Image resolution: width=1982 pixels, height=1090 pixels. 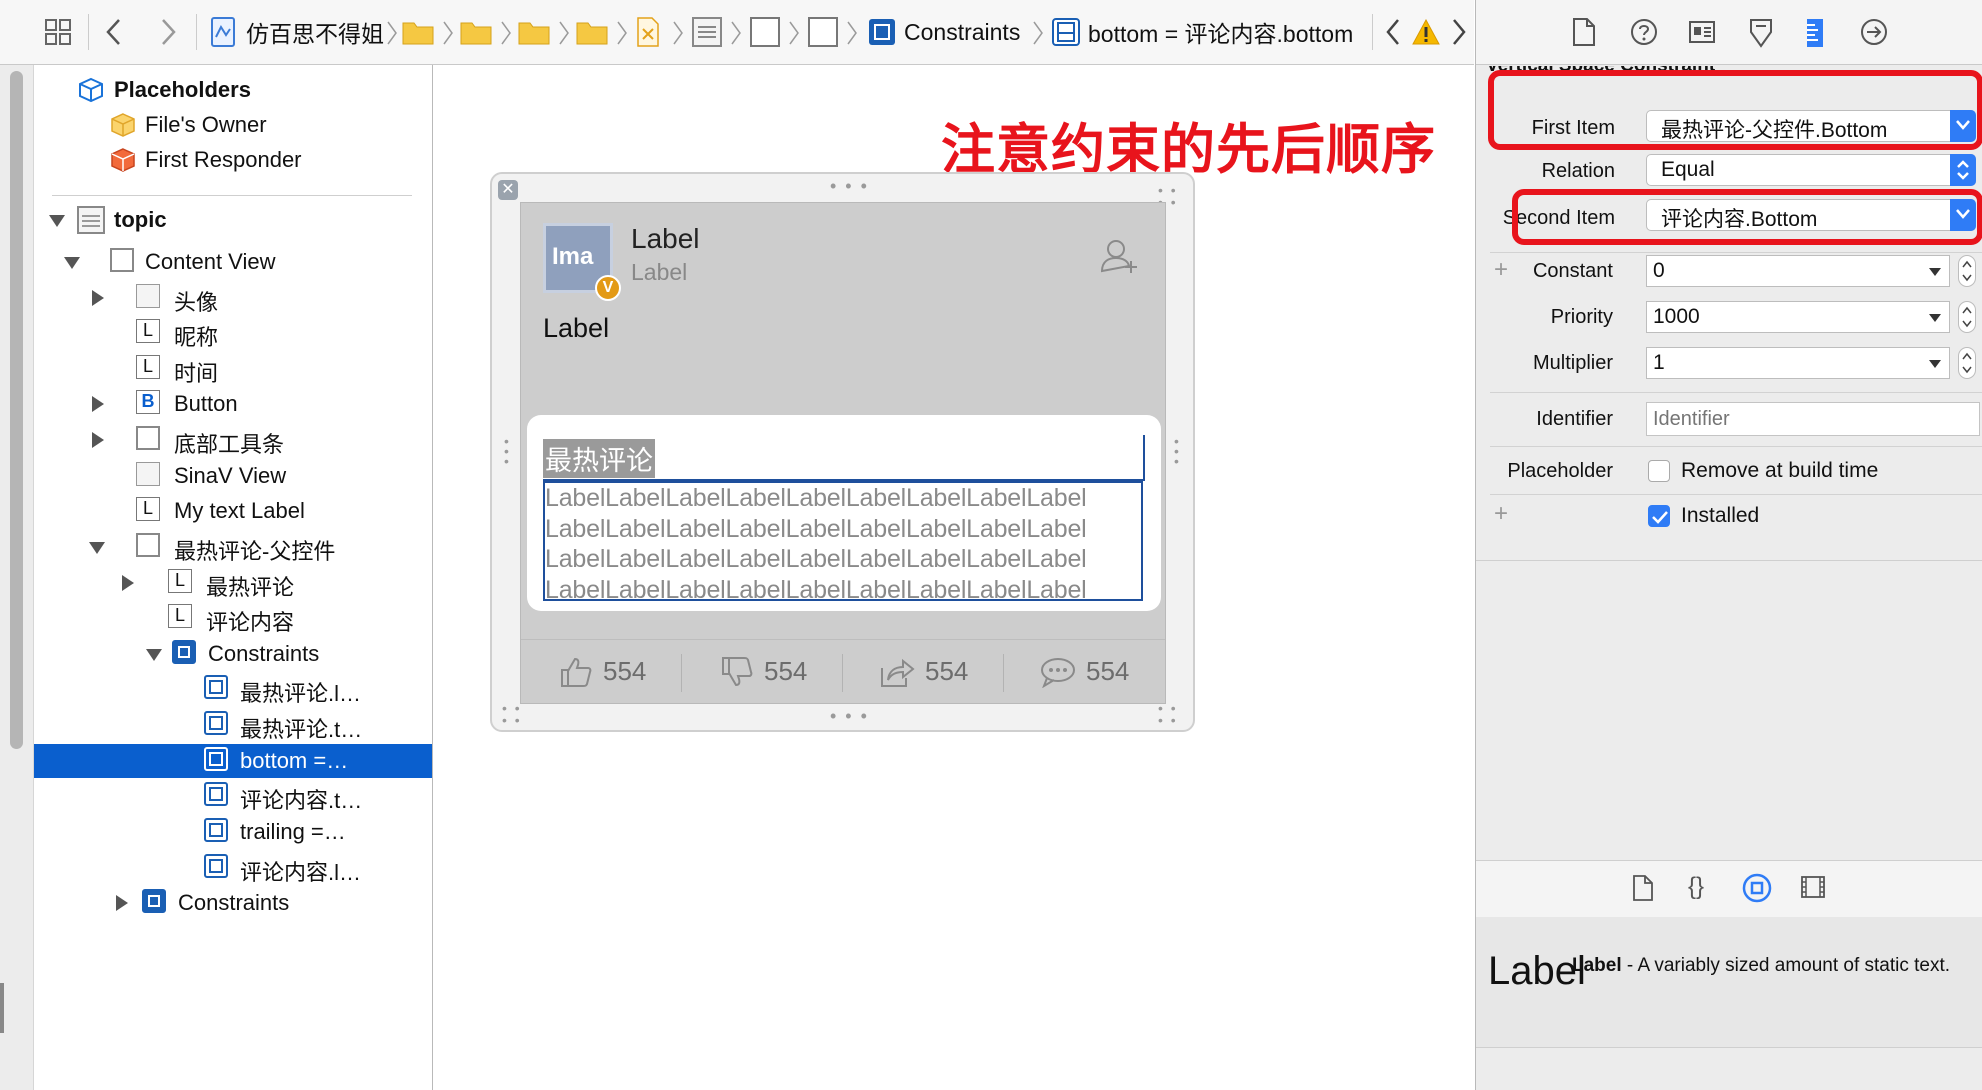 What do you see at coordinates (250, 587) in the screenshot?
I see `hot-comment-label: 最热评论` at bounding box center [250, 587].